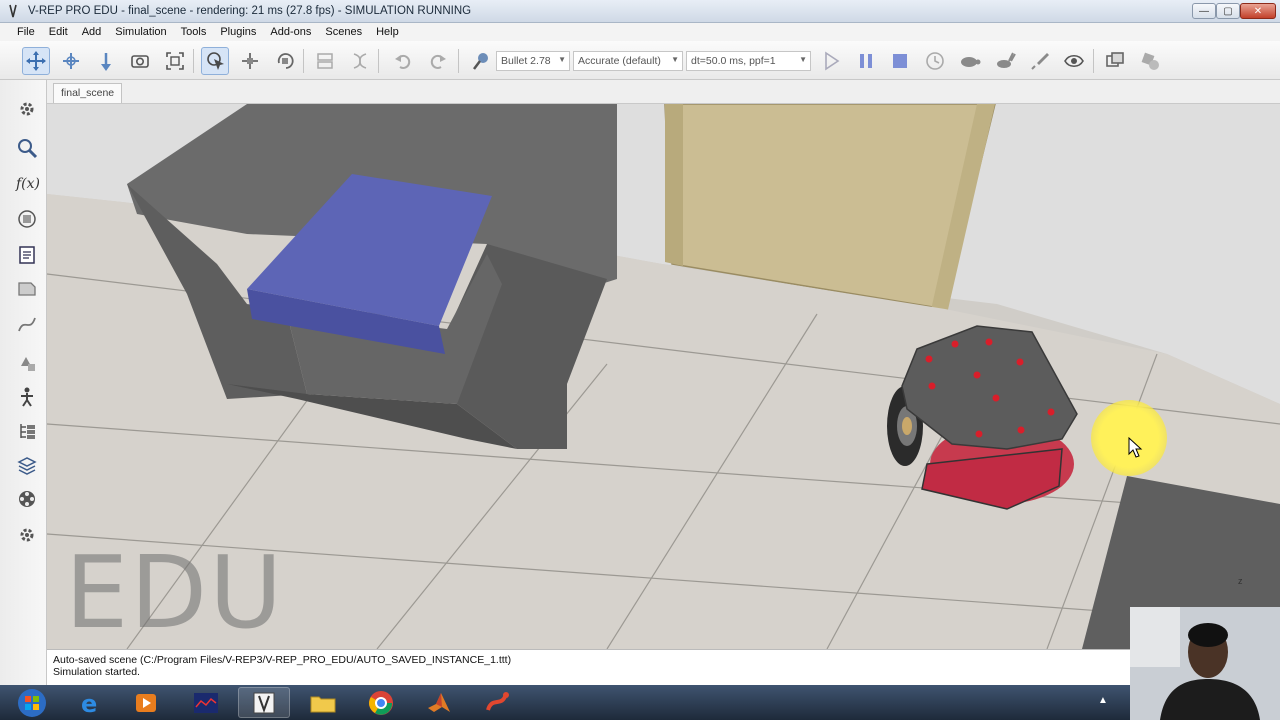 The height and width of the screenshot is (720, 1280). I want to click on play-icon, so click(832, 61).